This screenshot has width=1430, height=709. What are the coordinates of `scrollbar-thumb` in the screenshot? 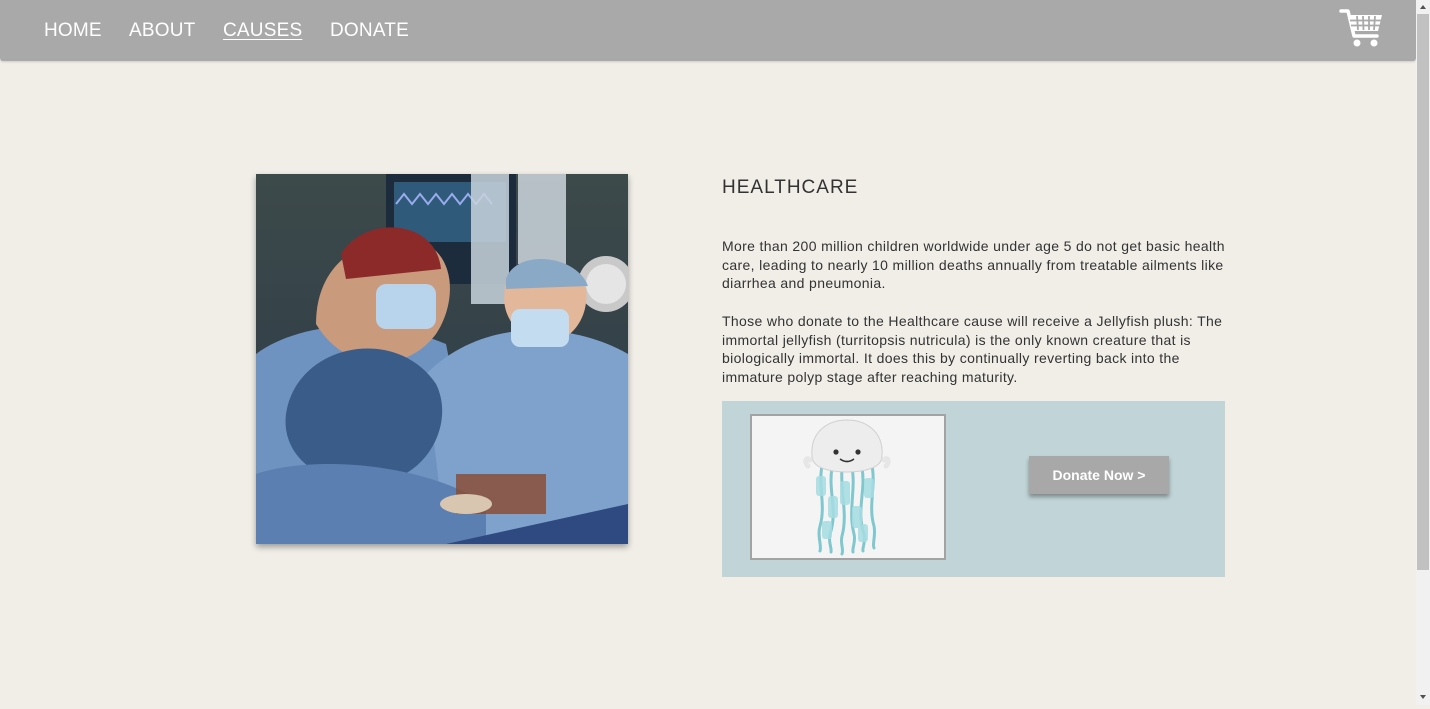 It's located at (1423, 292).